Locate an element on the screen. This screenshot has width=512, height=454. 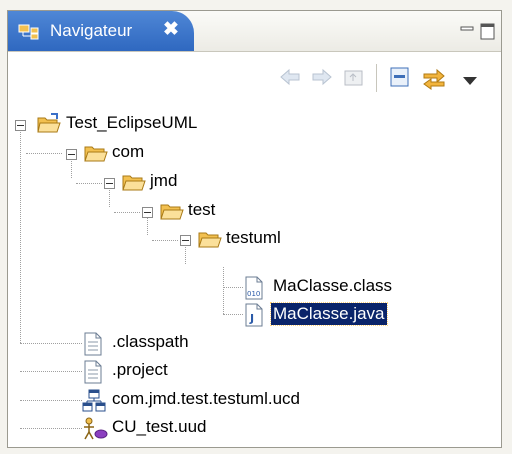
collapse-all-icon is located at coordinates (400, 79).